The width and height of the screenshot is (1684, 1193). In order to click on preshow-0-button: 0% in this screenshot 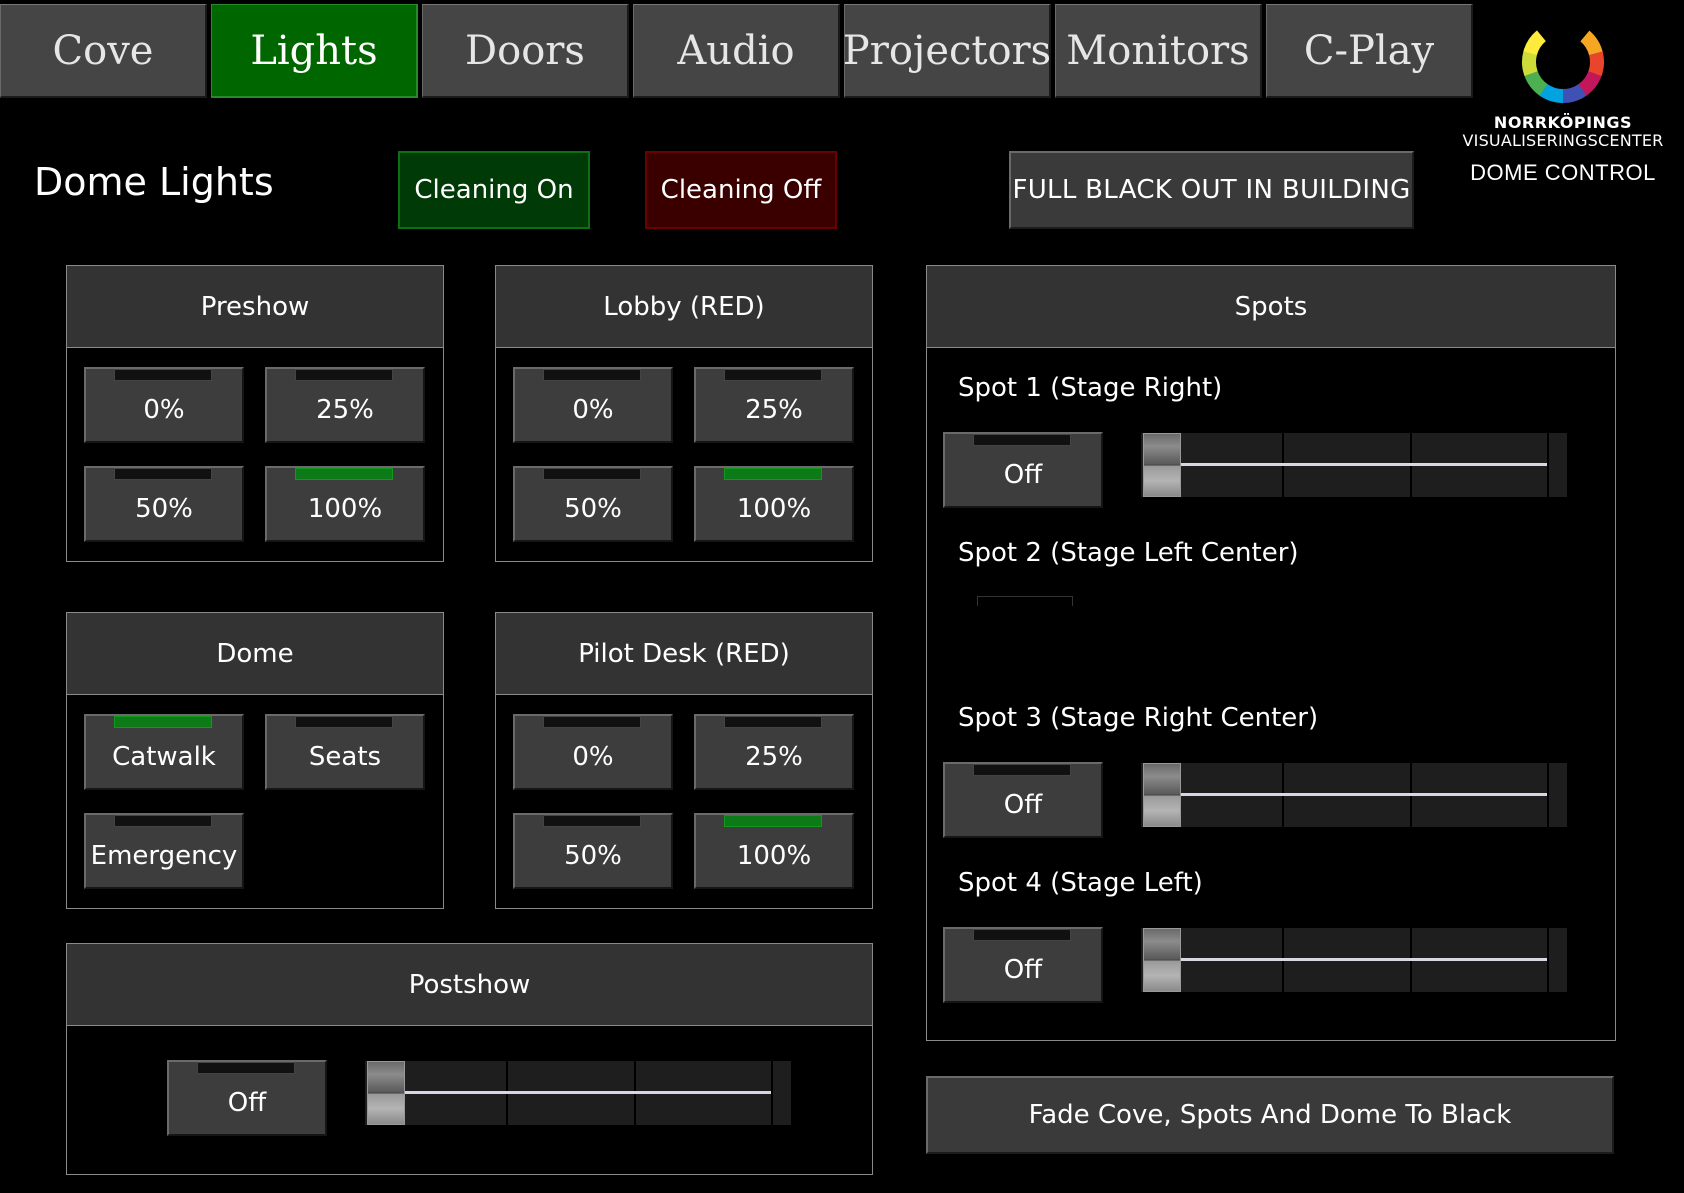, I will do `click(164, 405)`.